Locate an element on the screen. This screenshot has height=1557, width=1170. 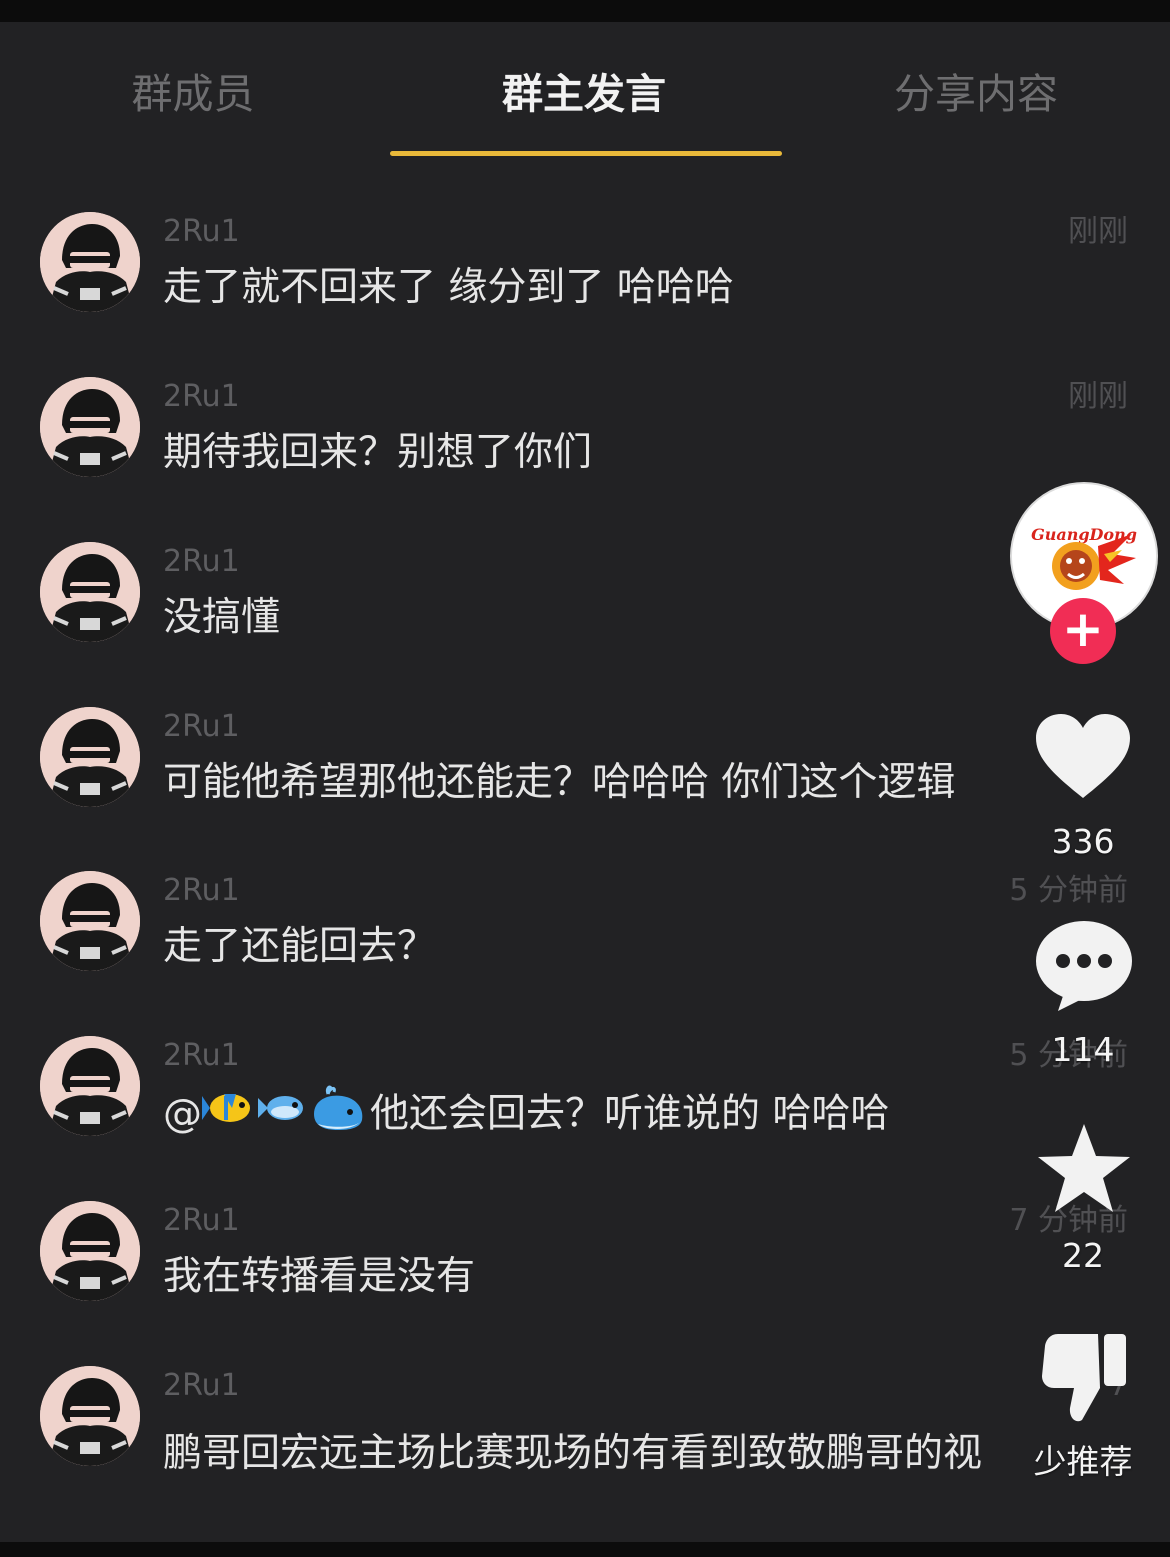
tab-bar: 群成员 群主发言 分享内容 is located at coordinates (585, 92).